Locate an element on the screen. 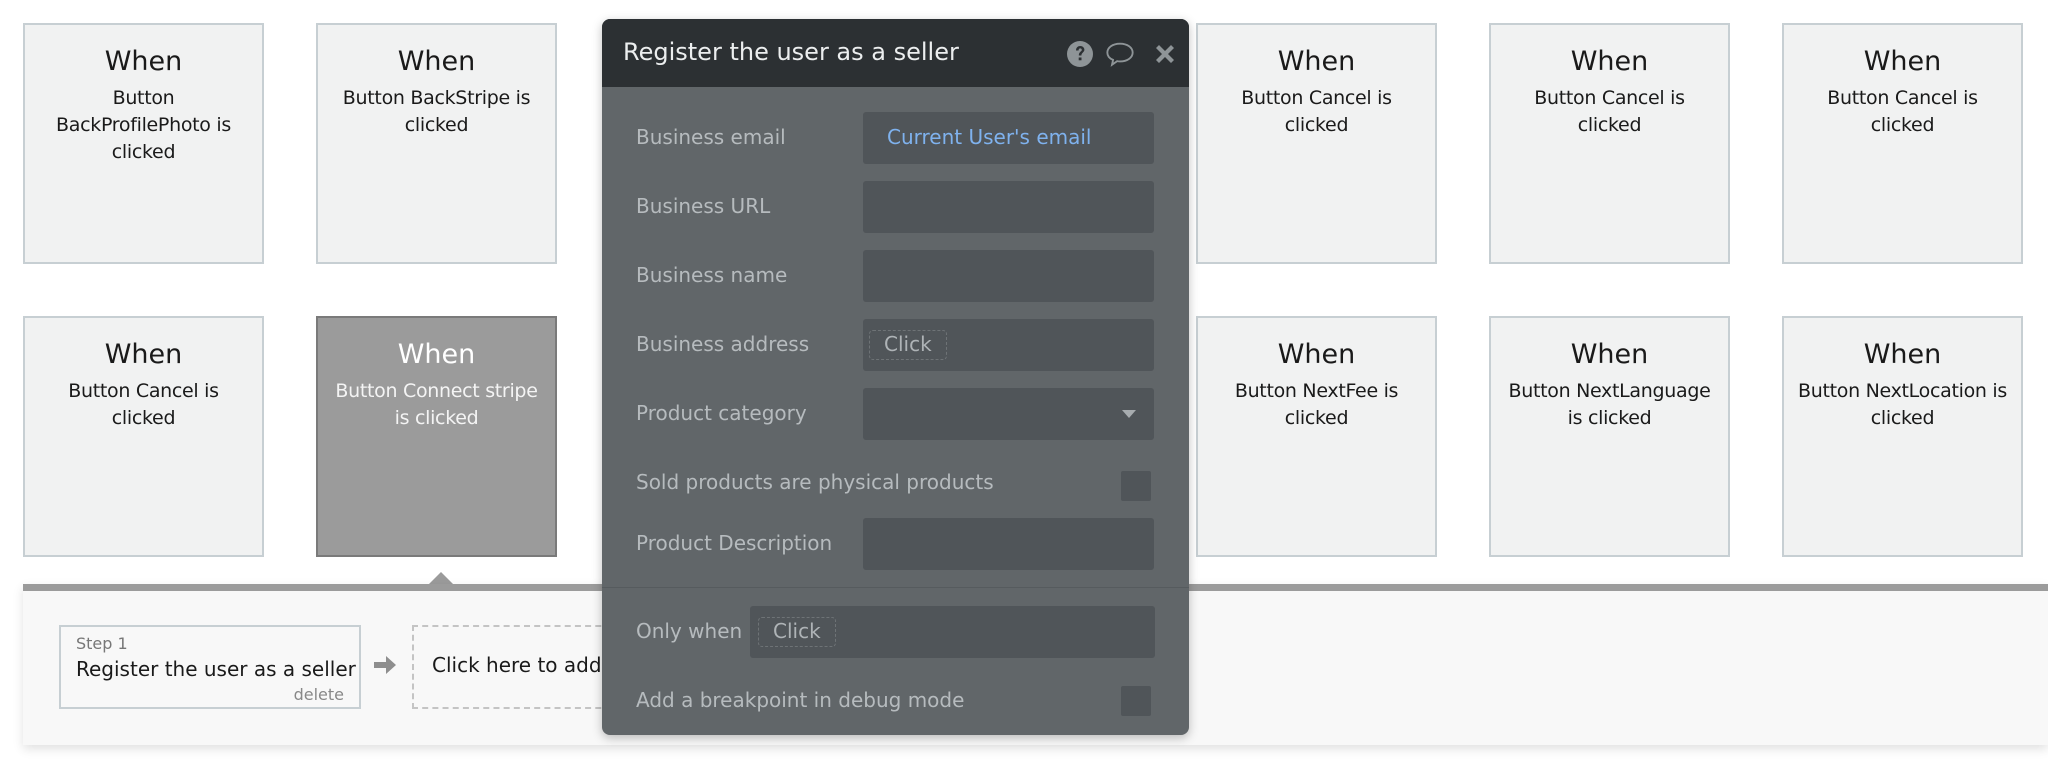  help-icon is located at coordinates (1080, 54).